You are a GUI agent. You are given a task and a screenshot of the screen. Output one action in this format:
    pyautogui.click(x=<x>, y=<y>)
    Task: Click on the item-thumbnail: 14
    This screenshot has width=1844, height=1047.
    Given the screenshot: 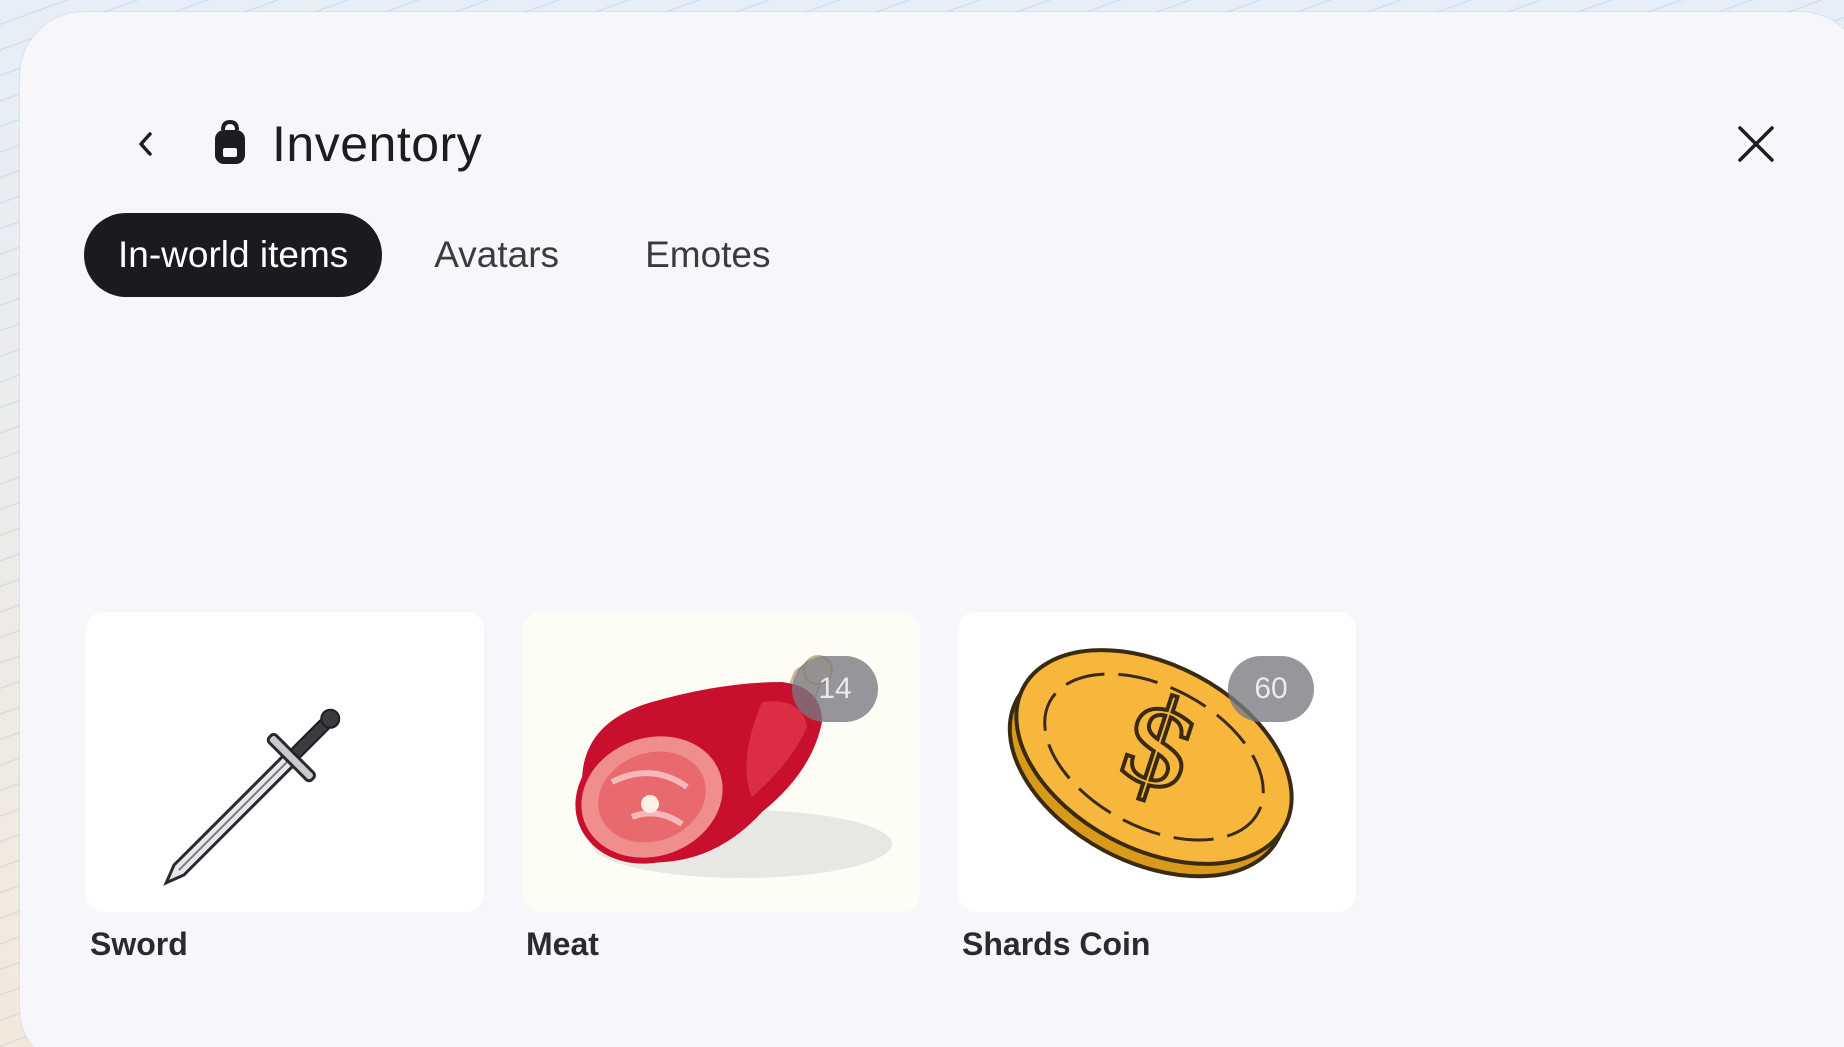 What is the action you would take?
    pyautogui.click(x=721, y=762)
    